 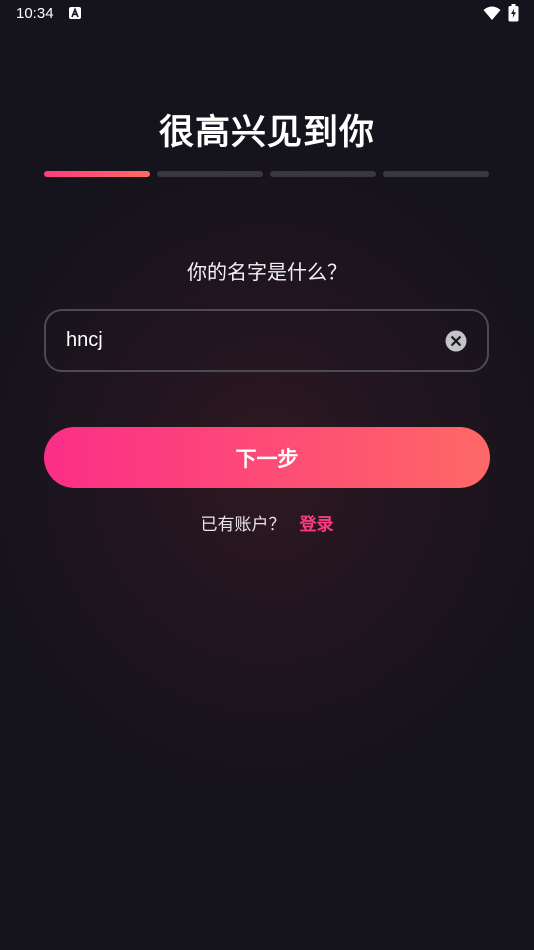 I want to click on page-title: 很高兴见到你, so click(x=266, y=133).